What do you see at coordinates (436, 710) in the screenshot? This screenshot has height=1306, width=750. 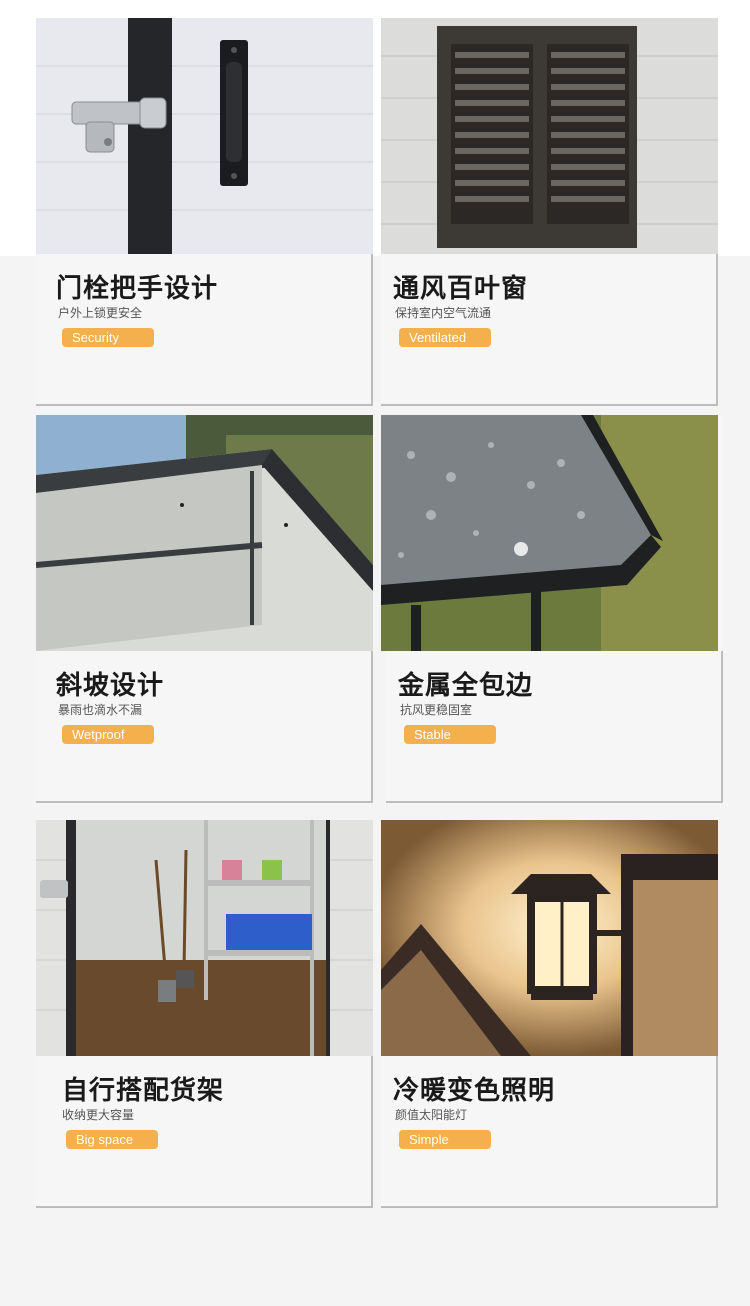 I see `feature-subtitle: 抗风更稳固室` at bounding box center [436, 710].